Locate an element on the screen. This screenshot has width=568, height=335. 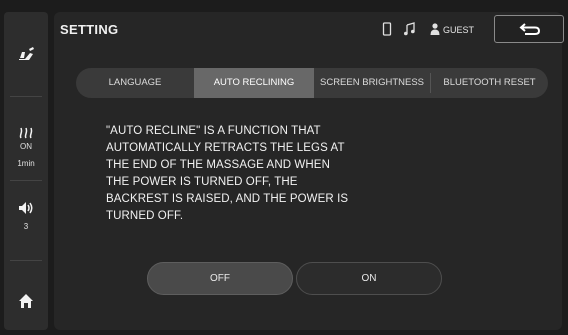
heat-status: ON is located at coordinates (26, 146).